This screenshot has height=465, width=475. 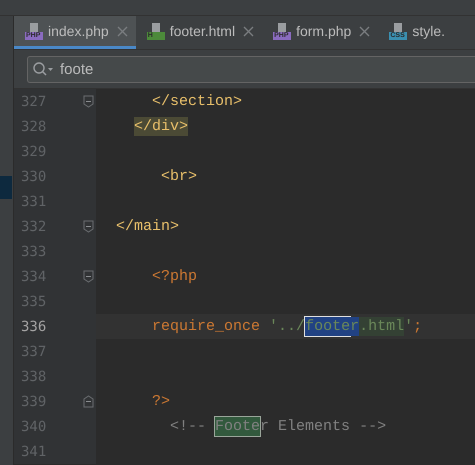 What do you see at coordinates (147, 227) in the screenshot?
I see `code-line: </main>` at bounding box center [147, 227].